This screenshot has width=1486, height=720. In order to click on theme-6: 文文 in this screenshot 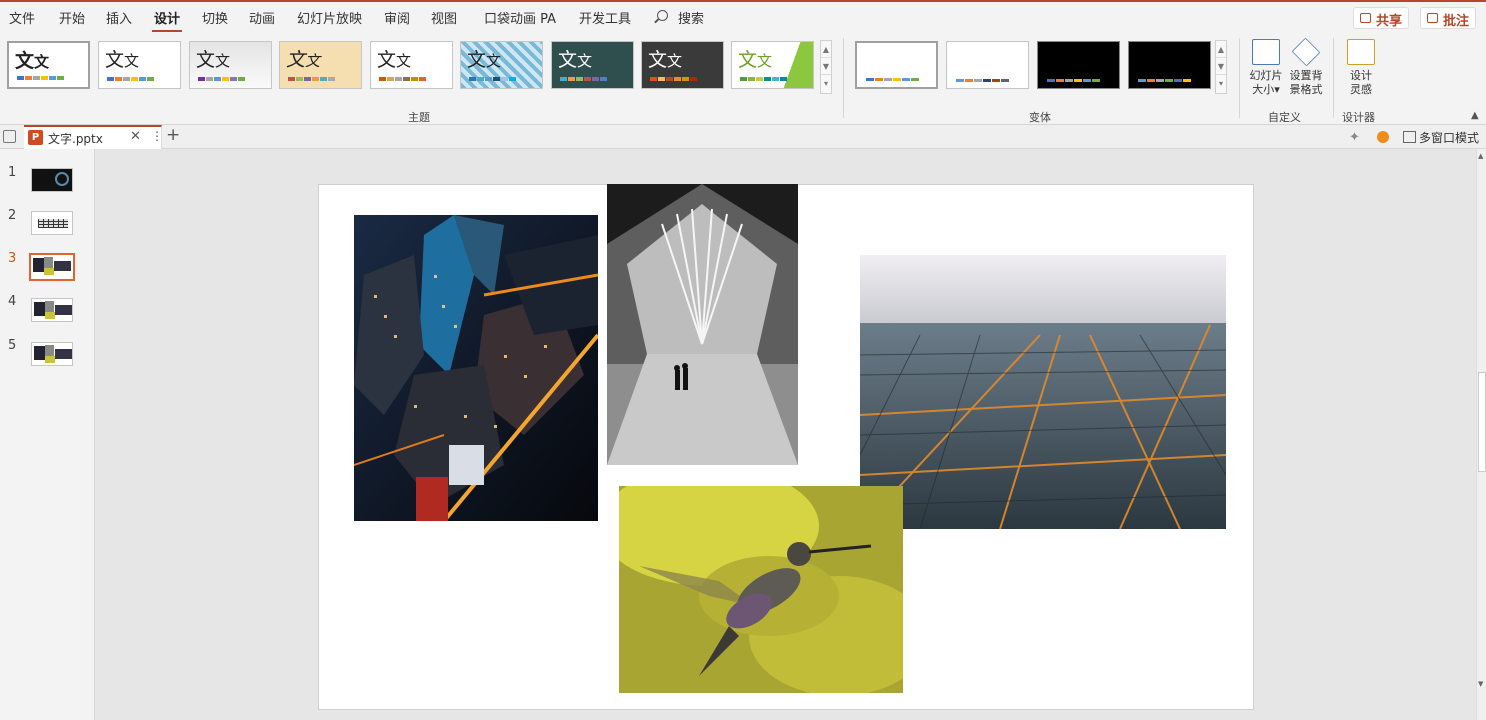, I will do `click(501, 65)`.